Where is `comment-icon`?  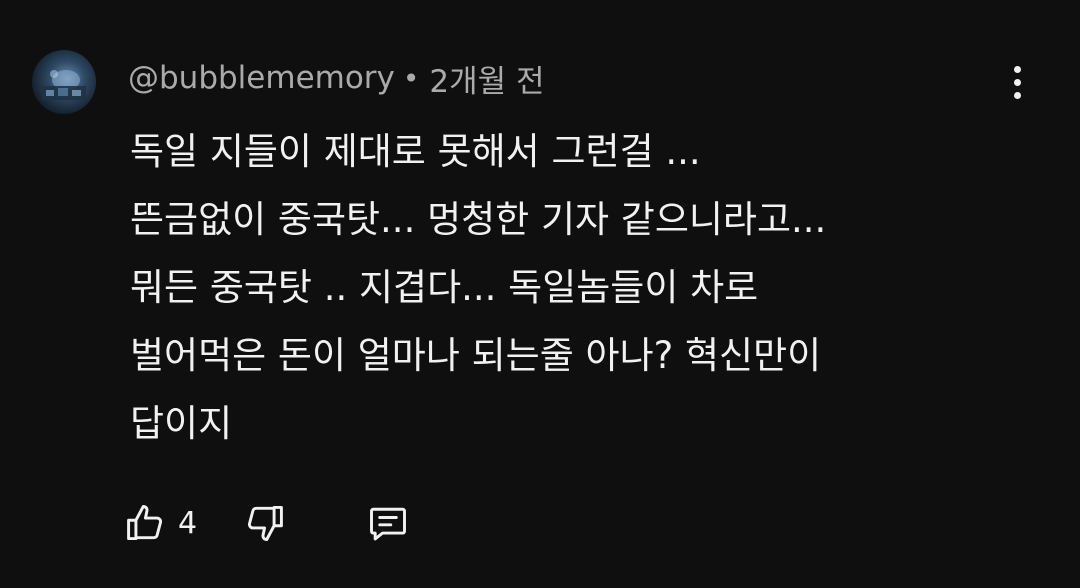
comment-icon is located at coordinates (388, 524).